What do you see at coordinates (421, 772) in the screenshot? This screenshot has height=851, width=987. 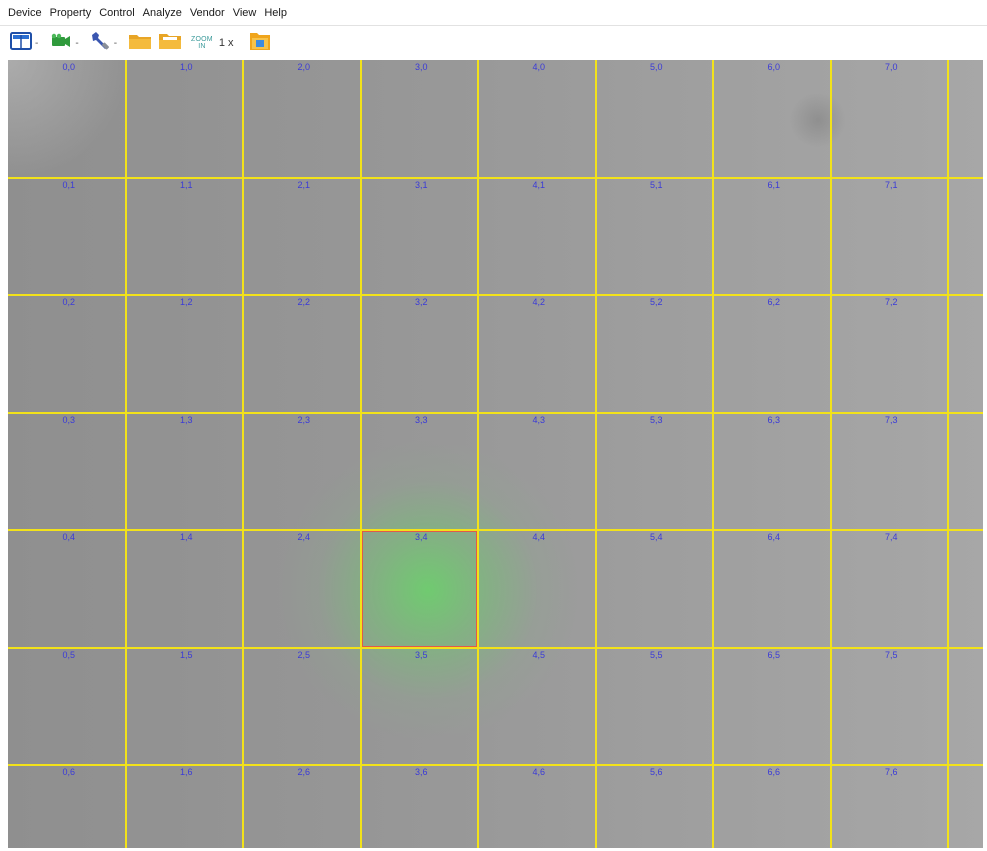 I see `cell-label: 3,6` at bounding box center [421, 772].